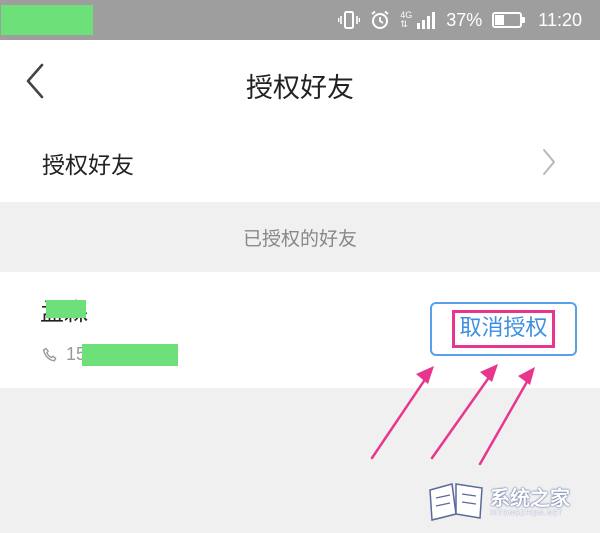 The width and height of the screenshot is (600, 533). I want to click on network-arrows-icon: ⇅, so click(404, 24).